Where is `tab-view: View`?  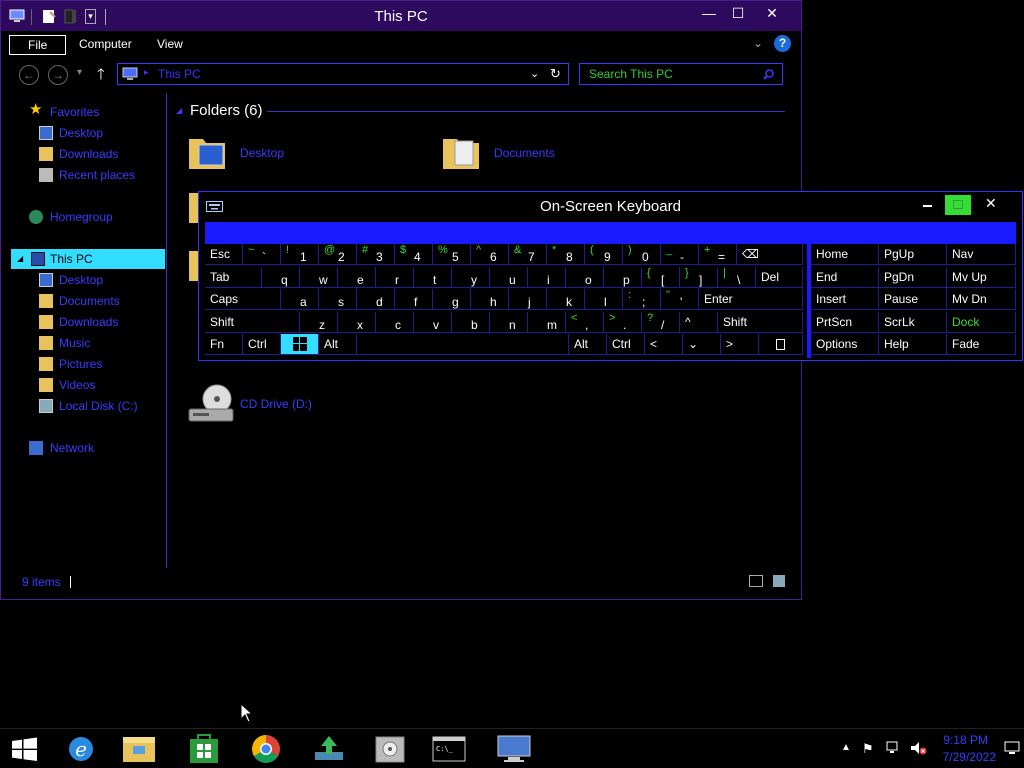
tab-view: View is located at coordinates (170, 45).